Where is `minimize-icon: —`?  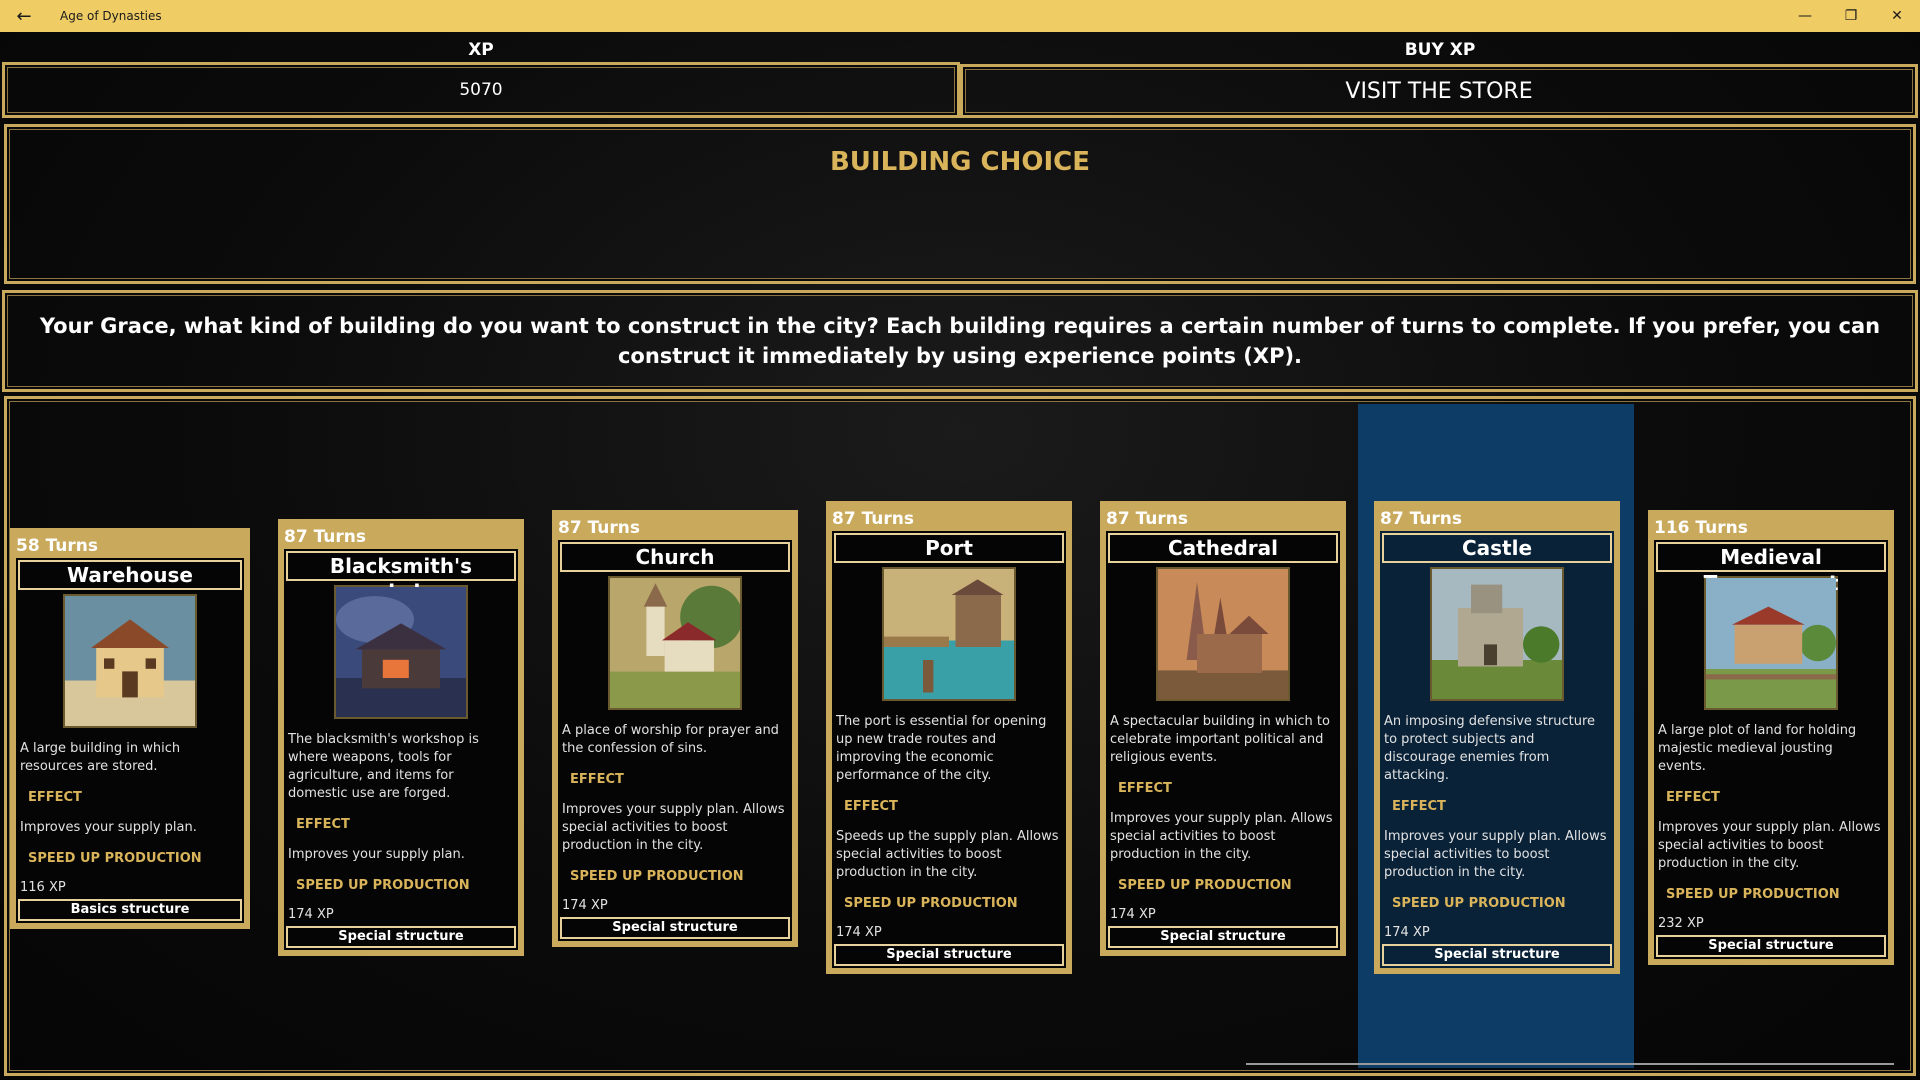
minimize-icon: — is located at coordinates (1805, 16).